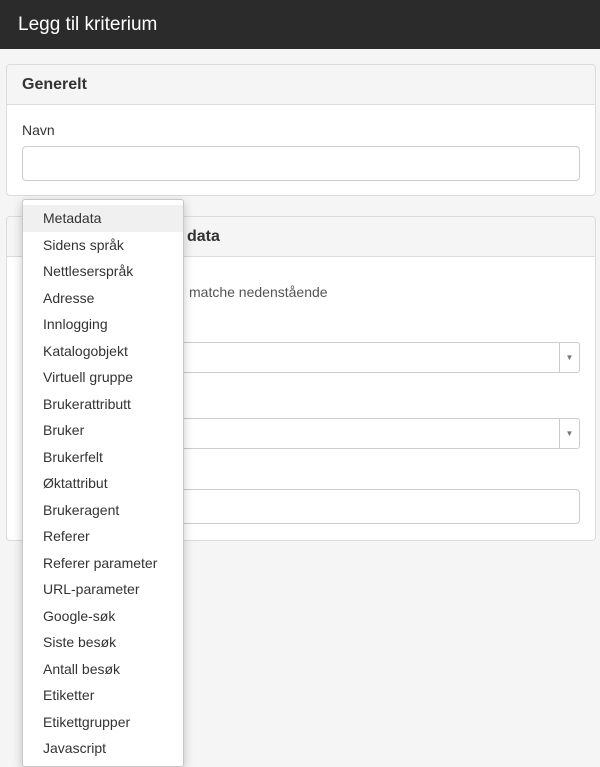  I want to click on dropdown-item-user: Bruker, so click(103, 430).